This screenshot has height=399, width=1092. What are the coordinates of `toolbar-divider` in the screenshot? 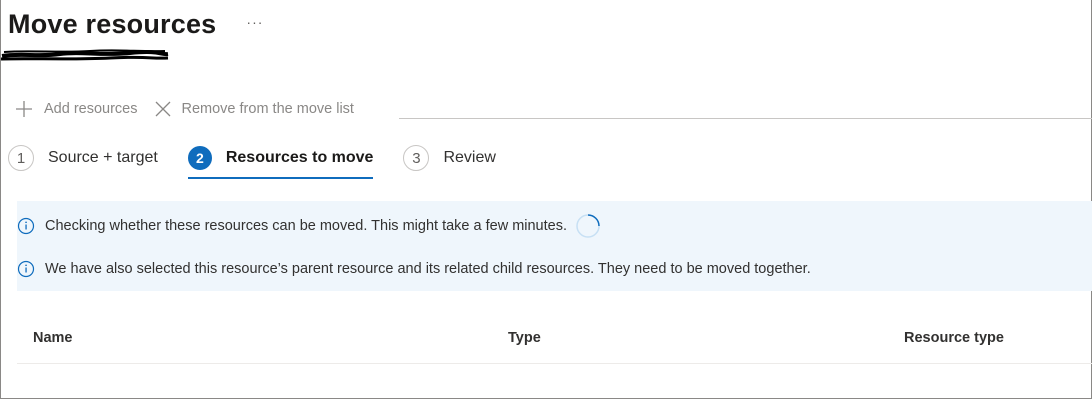 It's located at (745, 118).